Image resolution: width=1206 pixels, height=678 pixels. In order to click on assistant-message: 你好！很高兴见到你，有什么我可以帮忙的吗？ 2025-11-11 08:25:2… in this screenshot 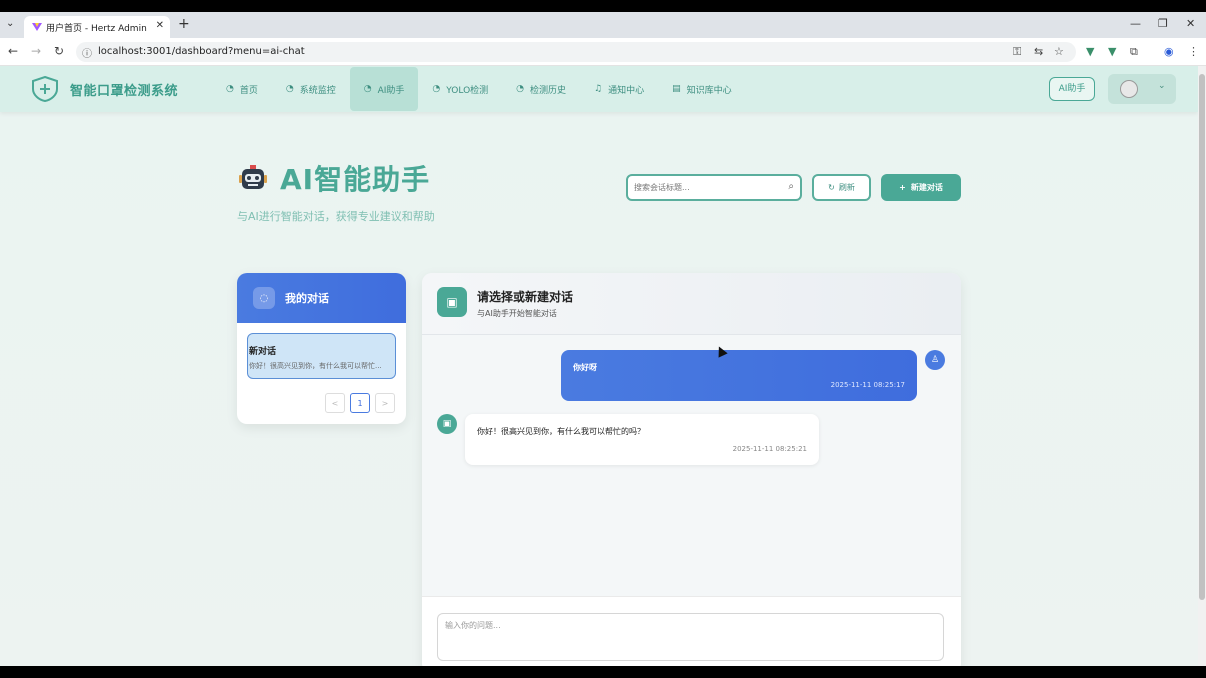, I will do `click(642, 439)`.